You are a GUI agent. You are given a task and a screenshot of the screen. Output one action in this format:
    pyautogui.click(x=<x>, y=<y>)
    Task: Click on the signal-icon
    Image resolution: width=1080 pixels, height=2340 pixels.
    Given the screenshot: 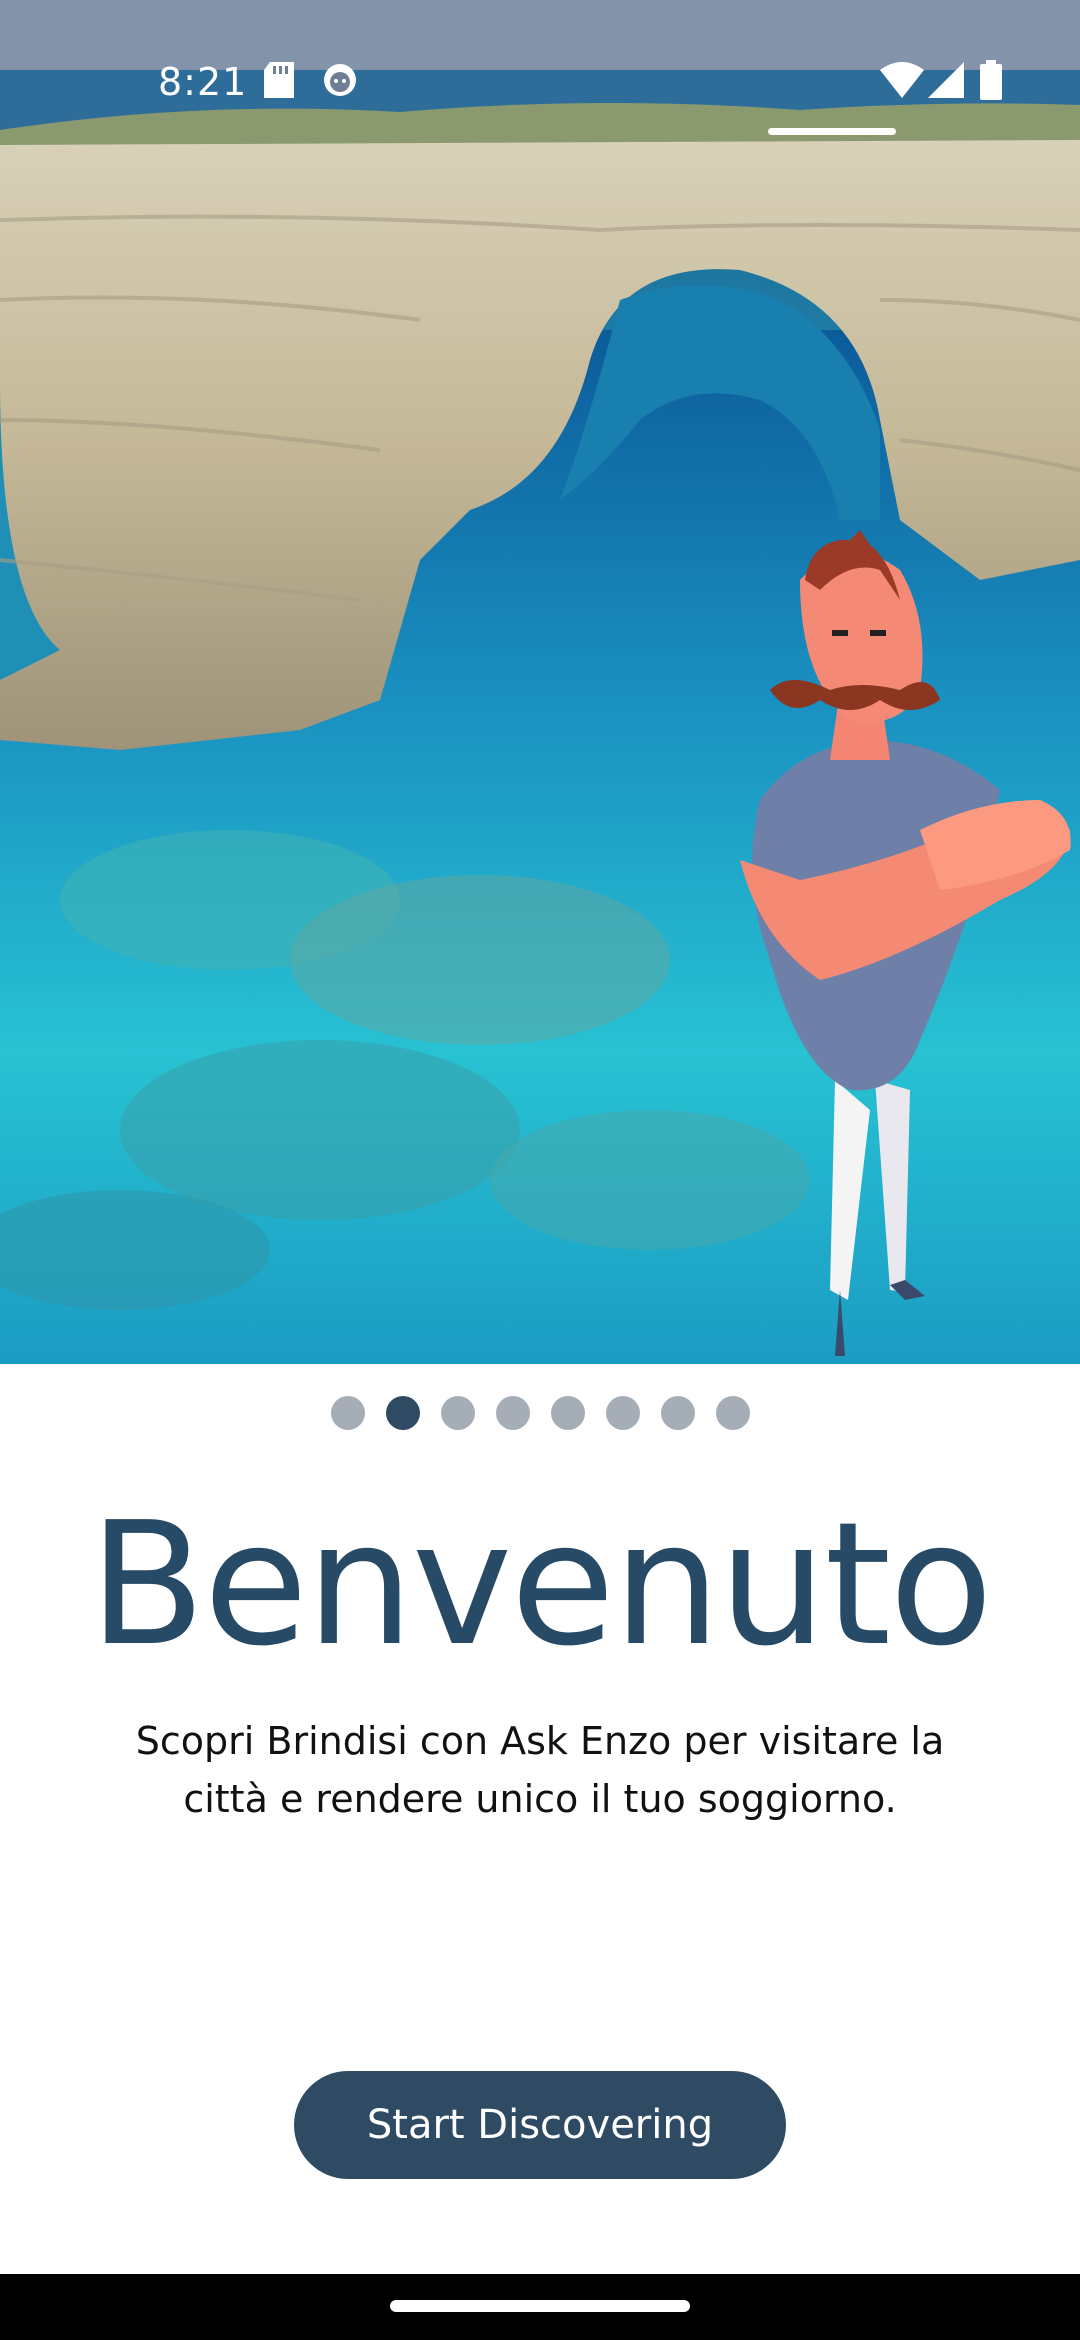 What is the action you would take?
    pyautogui.click(x=946, y=82)
    